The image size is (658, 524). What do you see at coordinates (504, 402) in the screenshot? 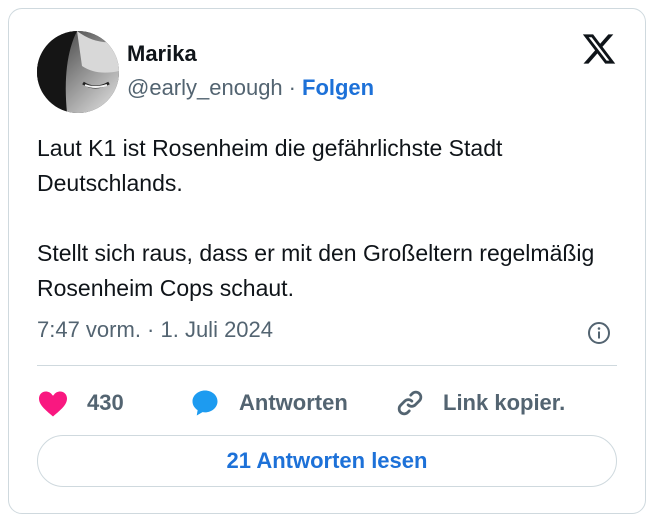
I see `copy-link-label: Link kopier.` at bounding box center [504, 402].